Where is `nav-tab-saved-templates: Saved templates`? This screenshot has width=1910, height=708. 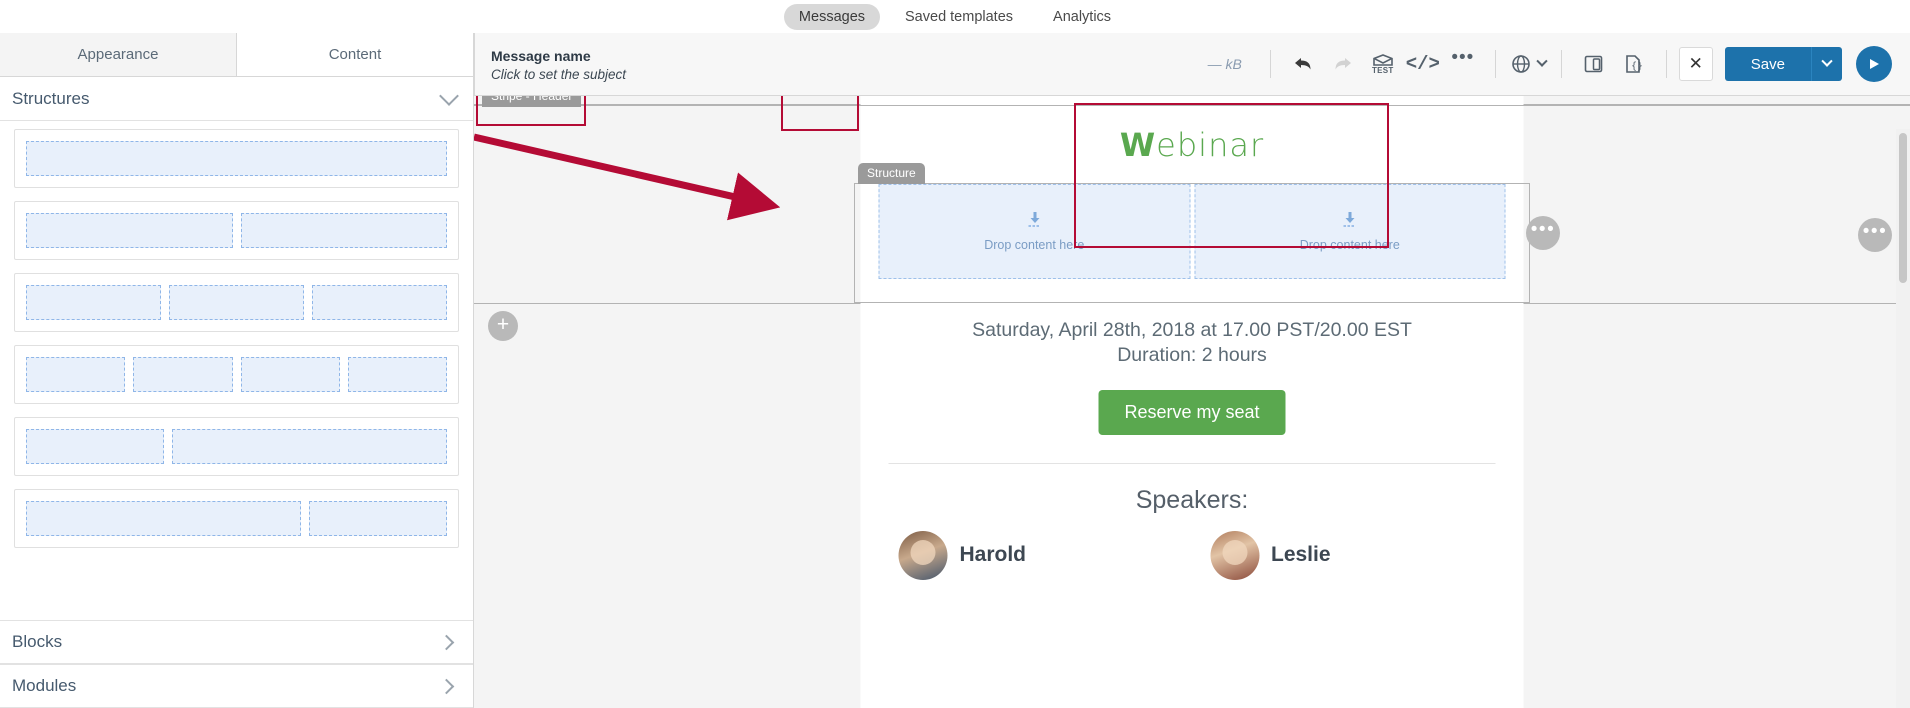
nav-tab-saved-templates: Saved templates is located at coordinates (959, 17).